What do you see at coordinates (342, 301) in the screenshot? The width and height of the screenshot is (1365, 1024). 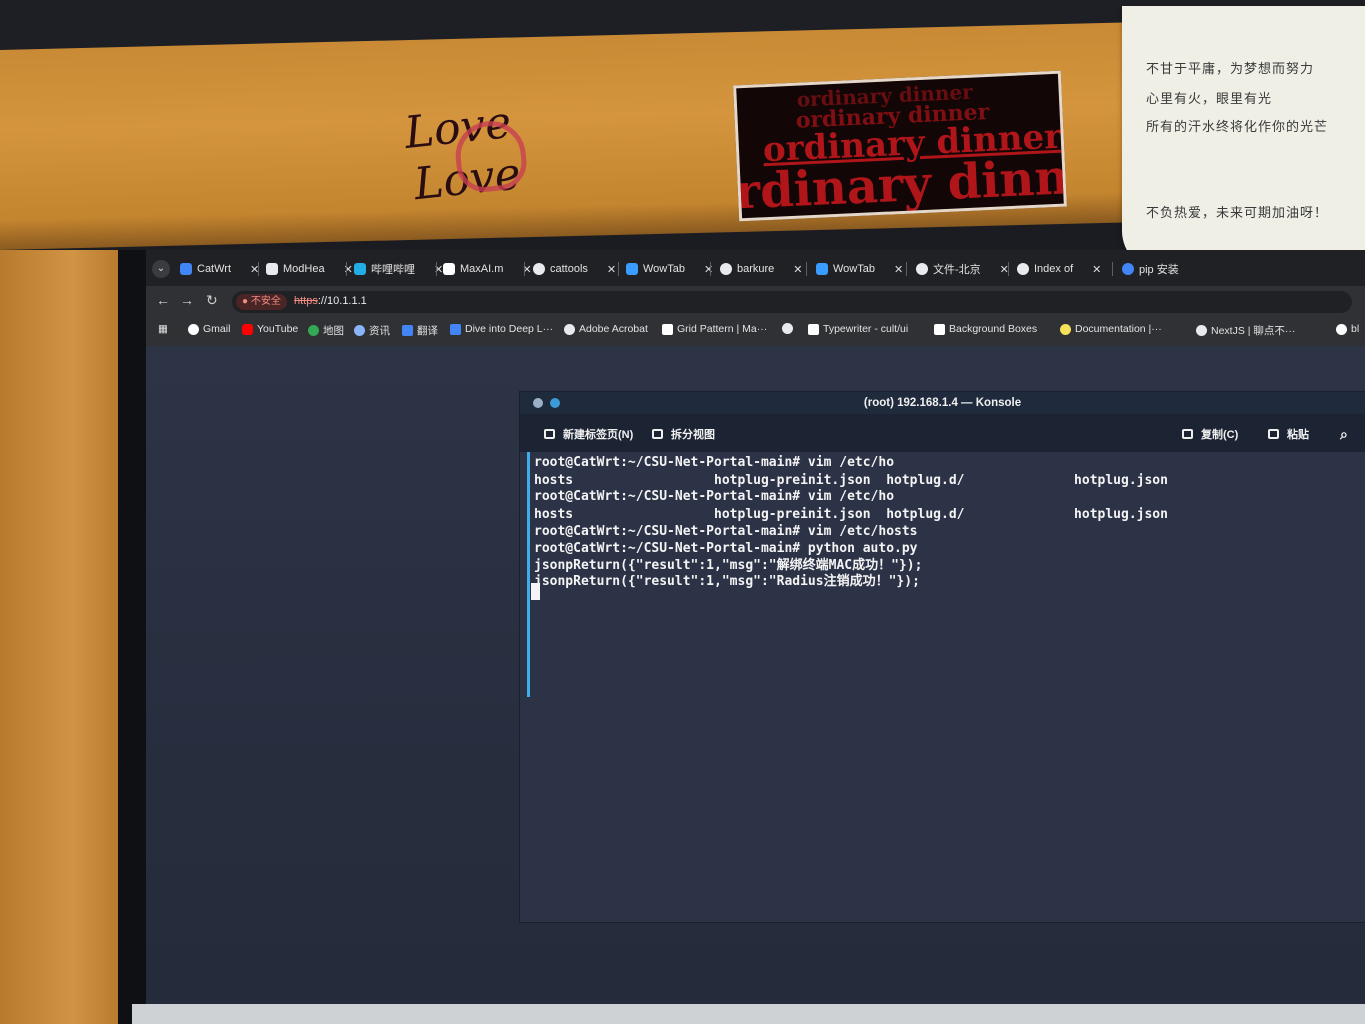 I see `url-host: ://10.1.1.1` at bounding box center [342, 301].